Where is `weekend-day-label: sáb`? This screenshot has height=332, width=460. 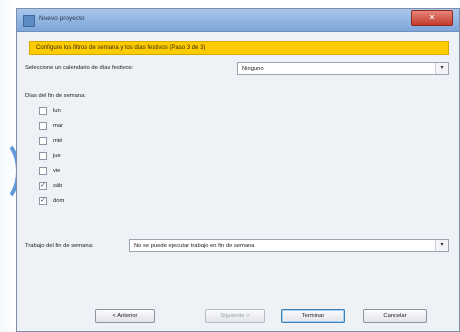
weekend-day-label: sáb is located at coordinates (58, 186).